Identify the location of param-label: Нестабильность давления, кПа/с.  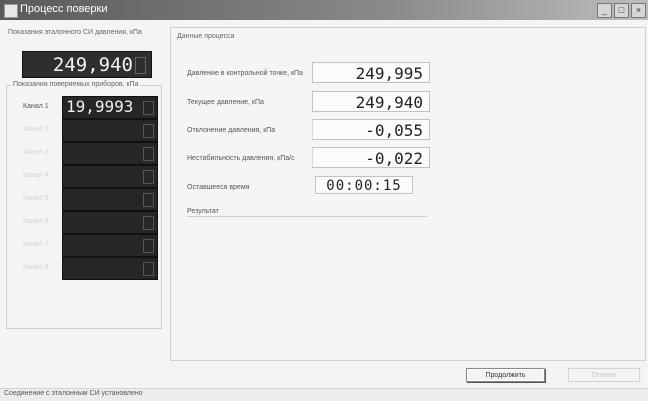
(241, 158).